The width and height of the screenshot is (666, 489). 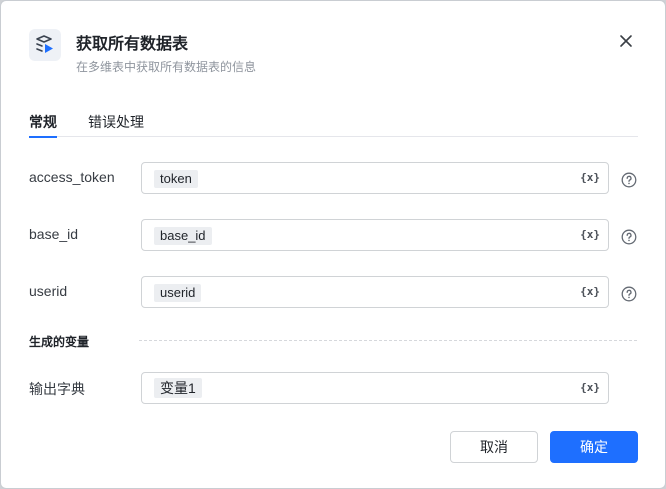 I want to click on cancel-button: 取消, so click(x=494, y=447).